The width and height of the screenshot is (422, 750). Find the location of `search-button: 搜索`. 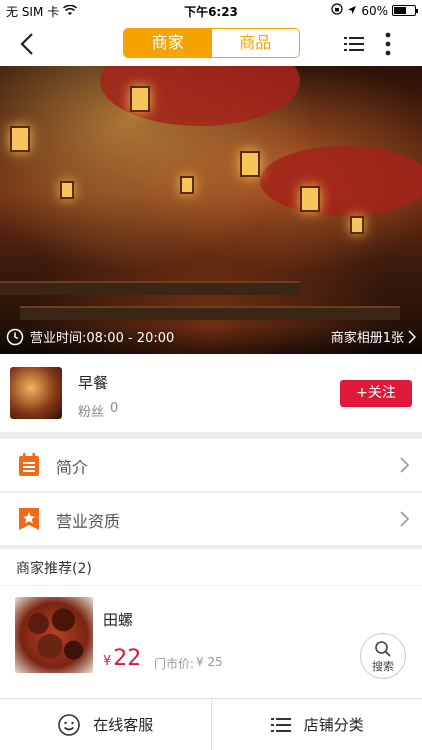

search-button: 搜索 is located at coordinates (383, 656).